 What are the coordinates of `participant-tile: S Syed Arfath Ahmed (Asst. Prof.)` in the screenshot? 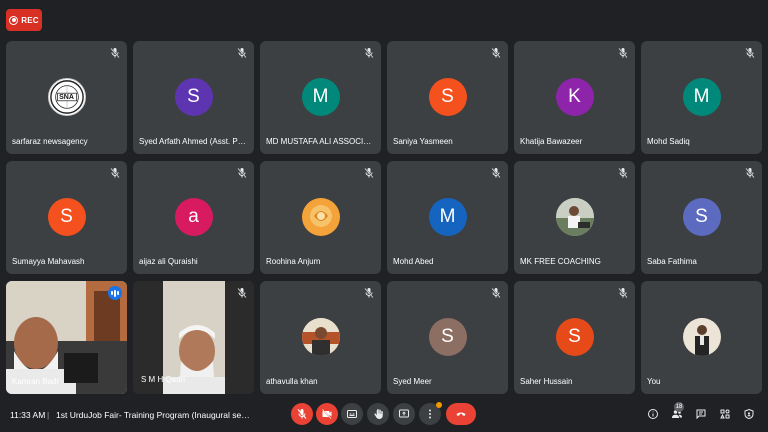 It's located at (193, 97).